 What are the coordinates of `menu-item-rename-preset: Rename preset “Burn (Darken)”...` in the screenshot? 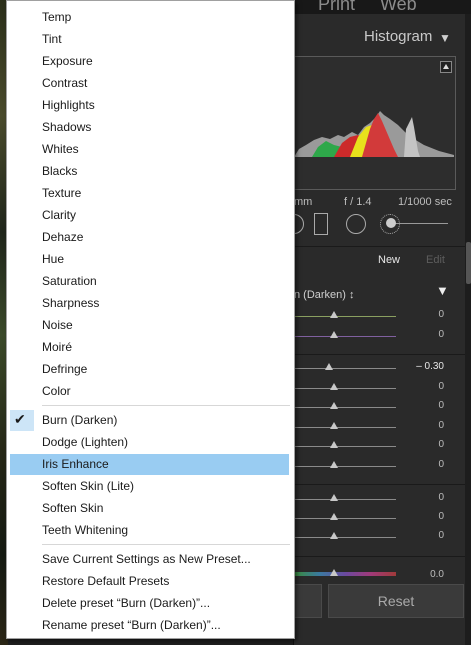 It's located at (149, 625).